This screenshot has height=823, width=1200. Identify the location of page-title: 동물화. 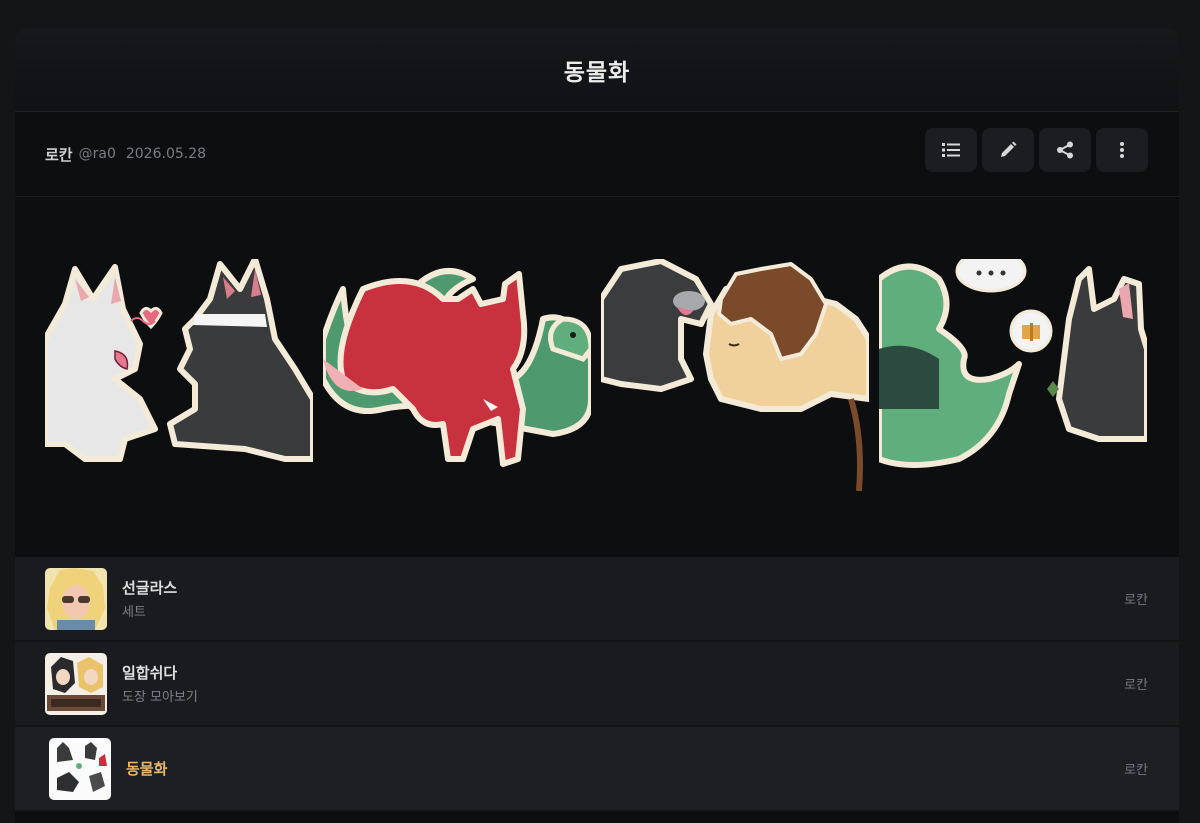
(597, 72).